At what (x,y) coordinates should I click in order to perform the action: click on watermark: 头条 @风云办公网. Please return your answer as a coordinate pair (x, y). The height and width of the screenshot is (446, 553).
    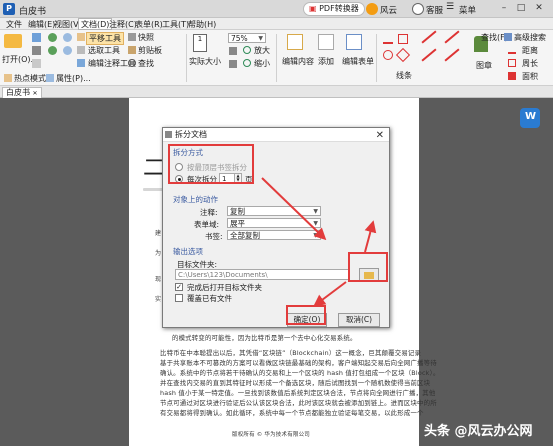
    Looking at the image, I should click on (478, 431).